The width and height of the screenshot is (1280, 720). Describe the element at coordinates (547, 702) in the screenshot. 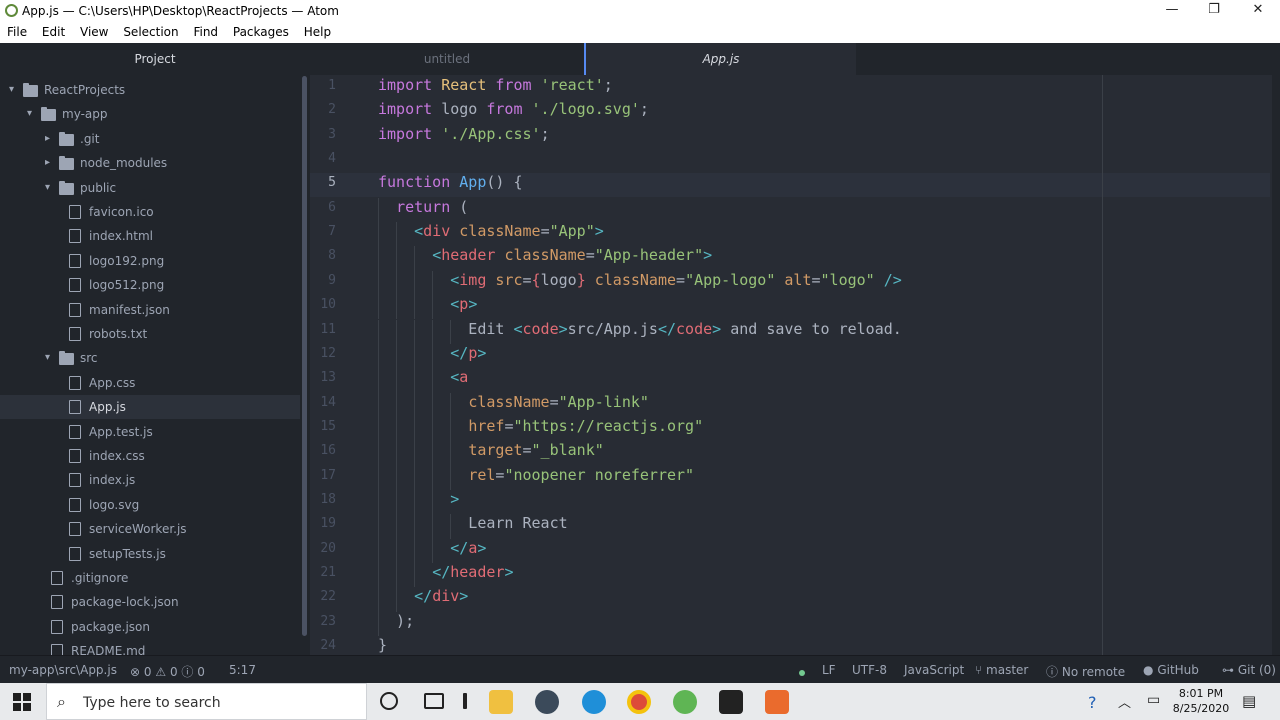

I see `app-globe-icon` at that location.